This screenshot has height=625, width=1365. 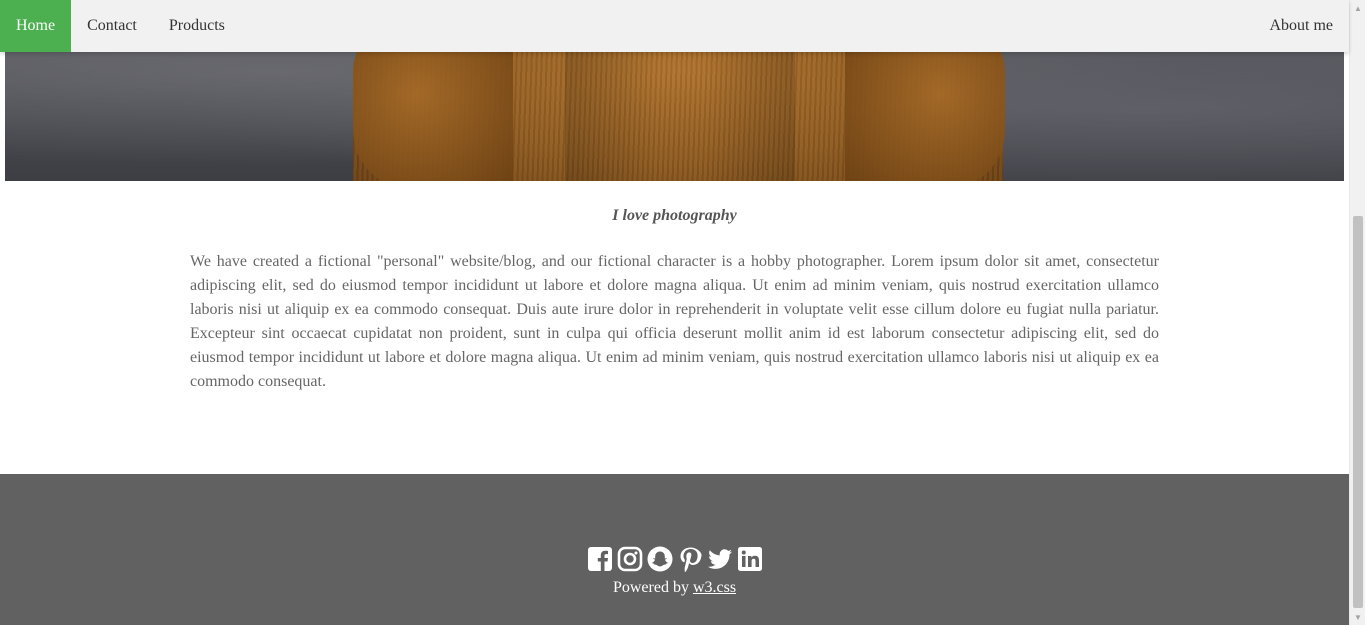 I want to click on w3css-link: w3.css, so click(x=714, y=587).